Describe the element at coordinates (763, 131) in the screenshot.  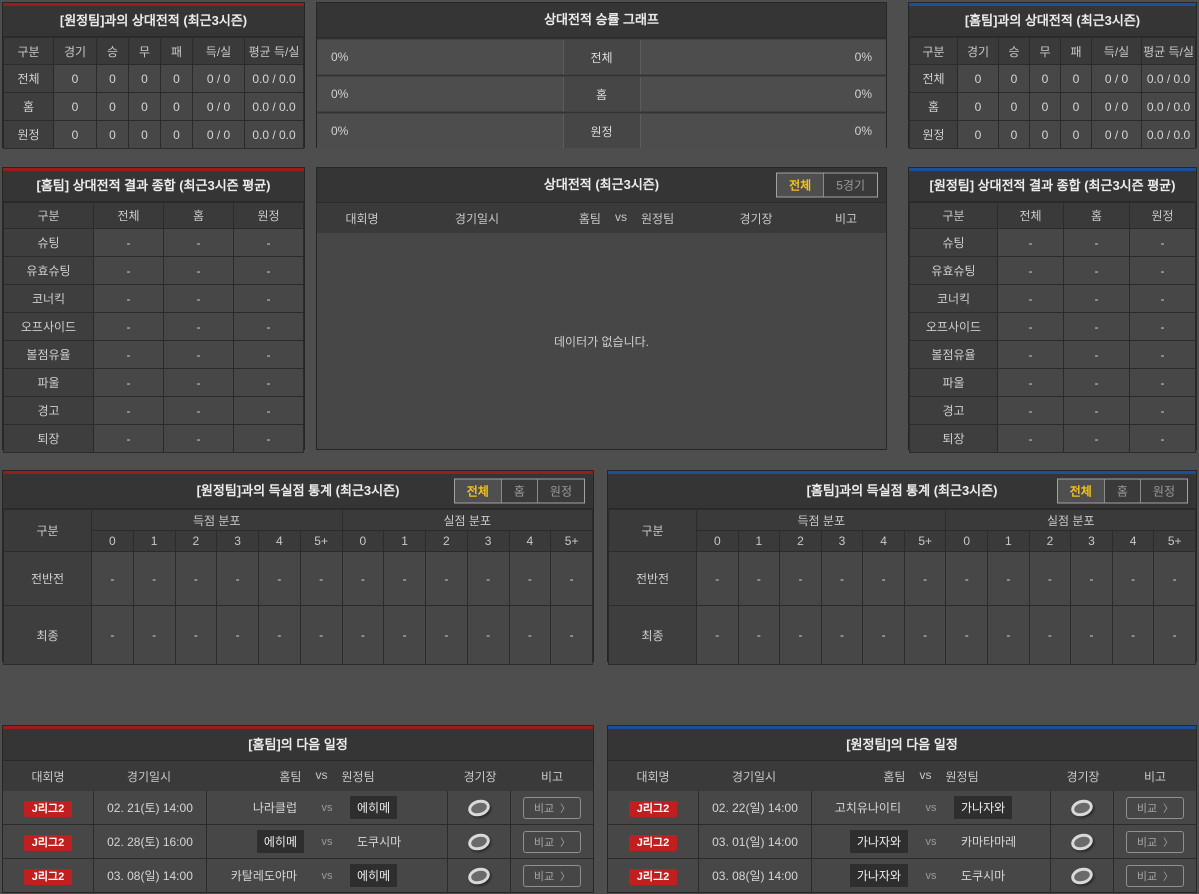
I see `winrate-bar-away-side: 0%` at that location.